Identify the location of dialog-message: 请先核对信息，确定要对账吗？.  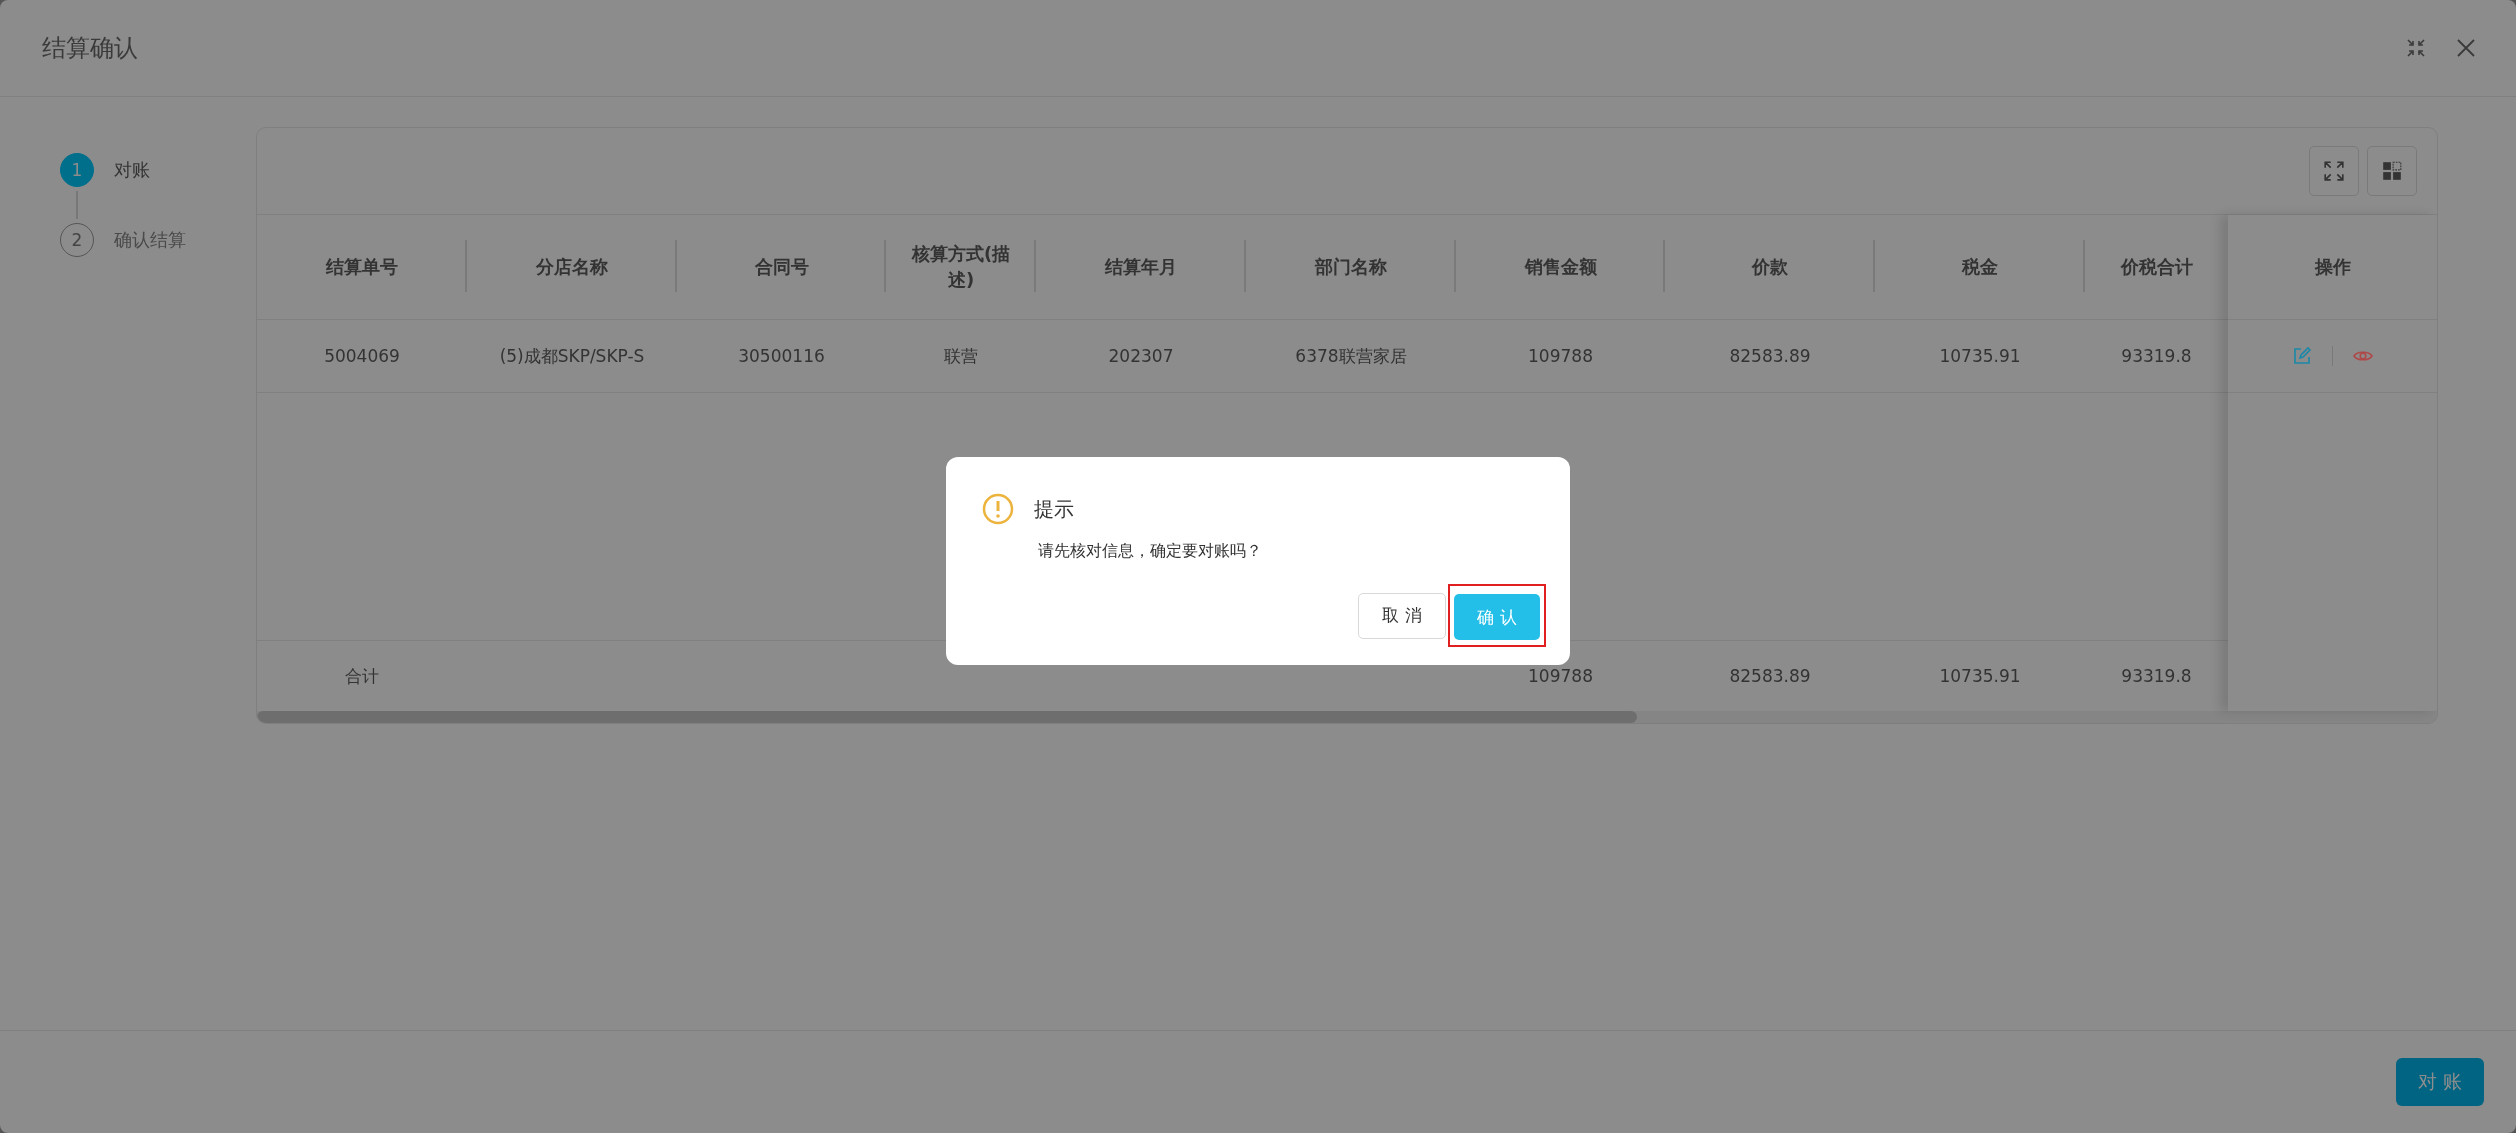
(1150, 551).